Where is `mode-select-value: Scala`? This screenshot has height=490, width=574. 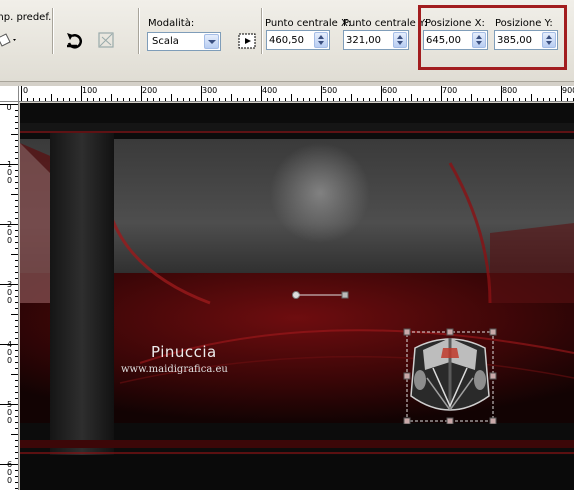
mode-select-value: Scala is located at coordinates (165, 41).